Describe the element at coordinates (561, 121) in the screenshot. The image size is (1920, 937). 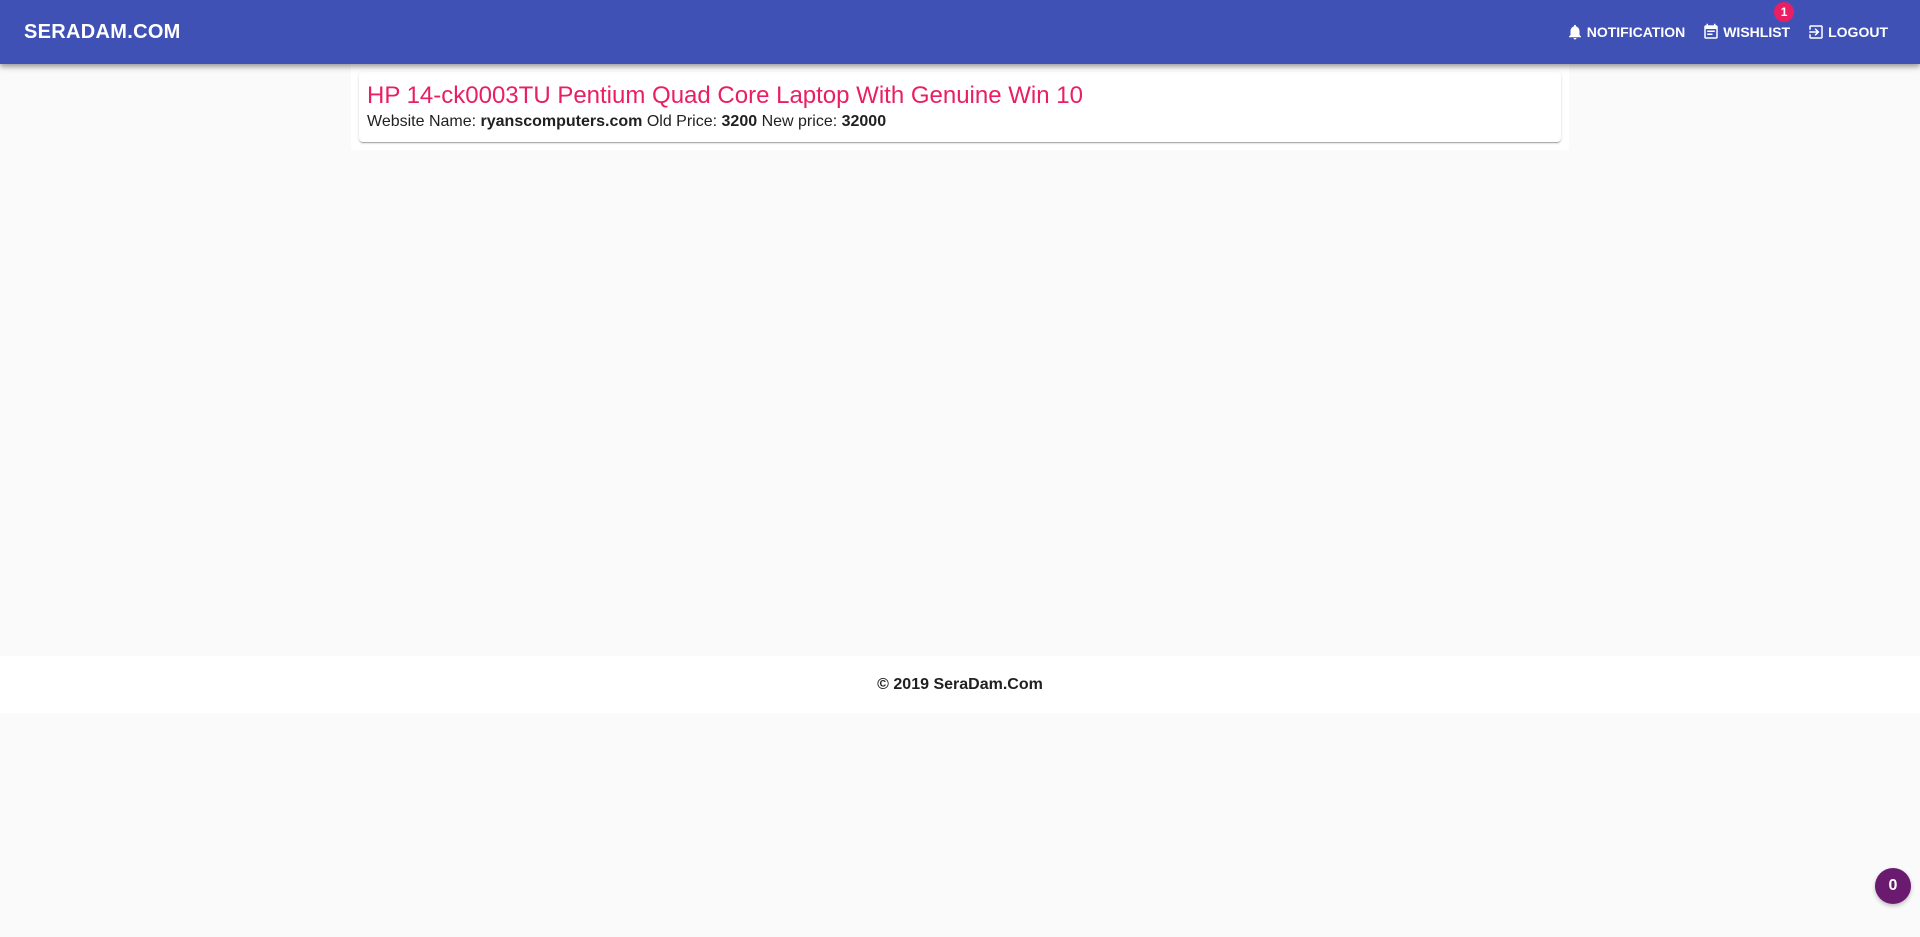
I see `website-name: ryanscomputers.com` at that location.